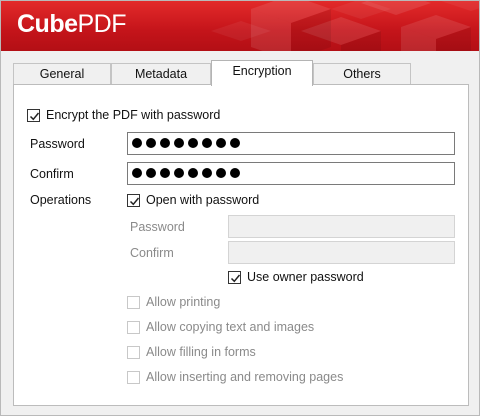 This screenshot has height=416, width=480. Describe the element at coordinates (230, 327) in the screenshot. I see `allow-copying-label: Allow copying text and images` at that location.